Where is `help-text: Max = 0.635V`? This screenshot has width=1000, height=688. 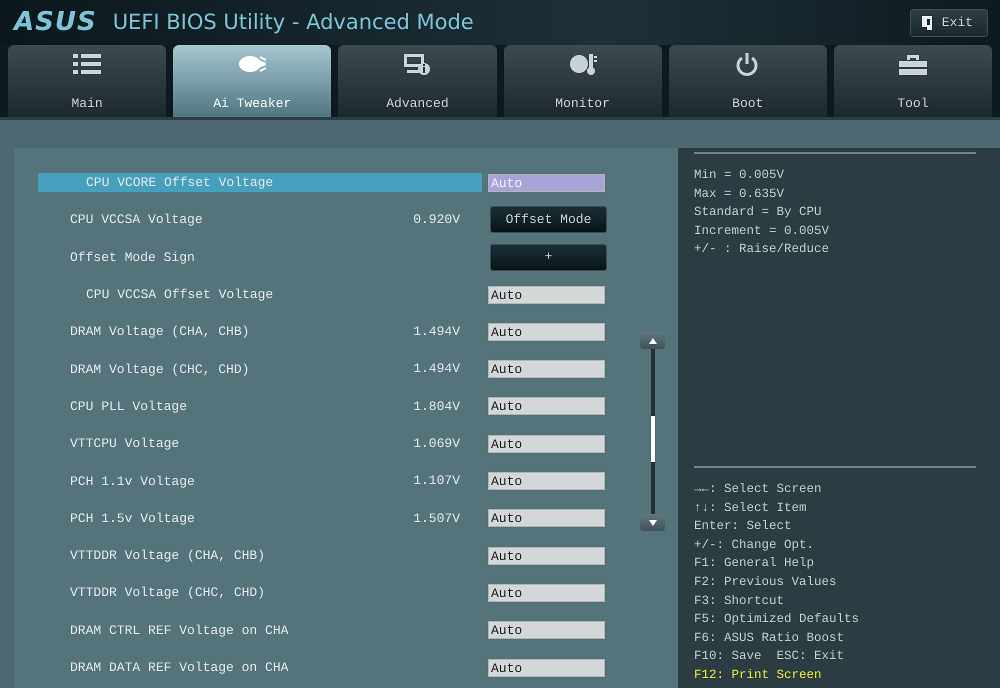
help-text: Max = 0.635V is located at coordinates (740, 194).